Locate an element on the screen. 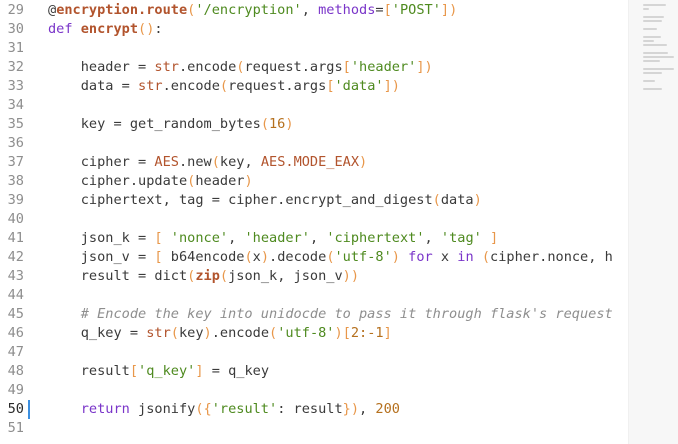  code-line: 36 is located at coordinates (314, 143).